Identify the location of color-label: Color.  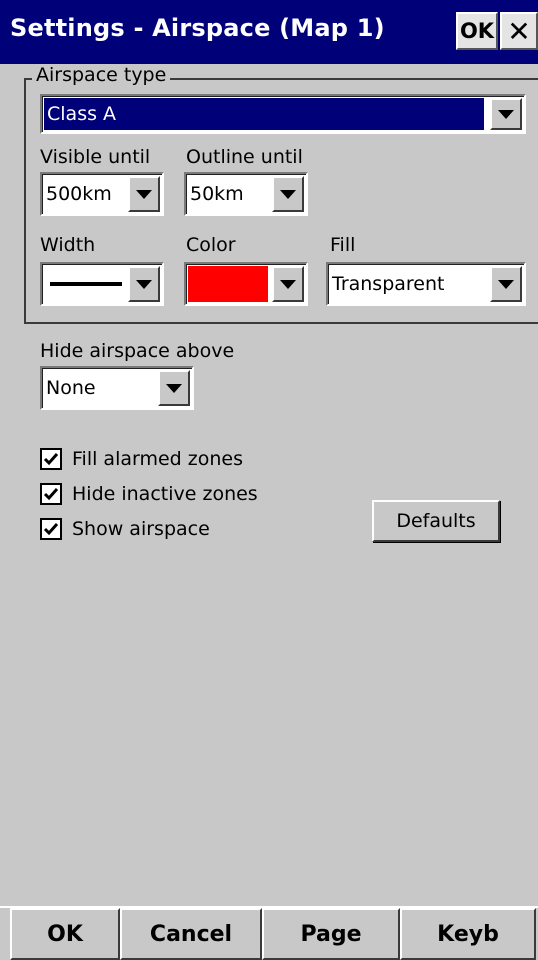
(211, 245).